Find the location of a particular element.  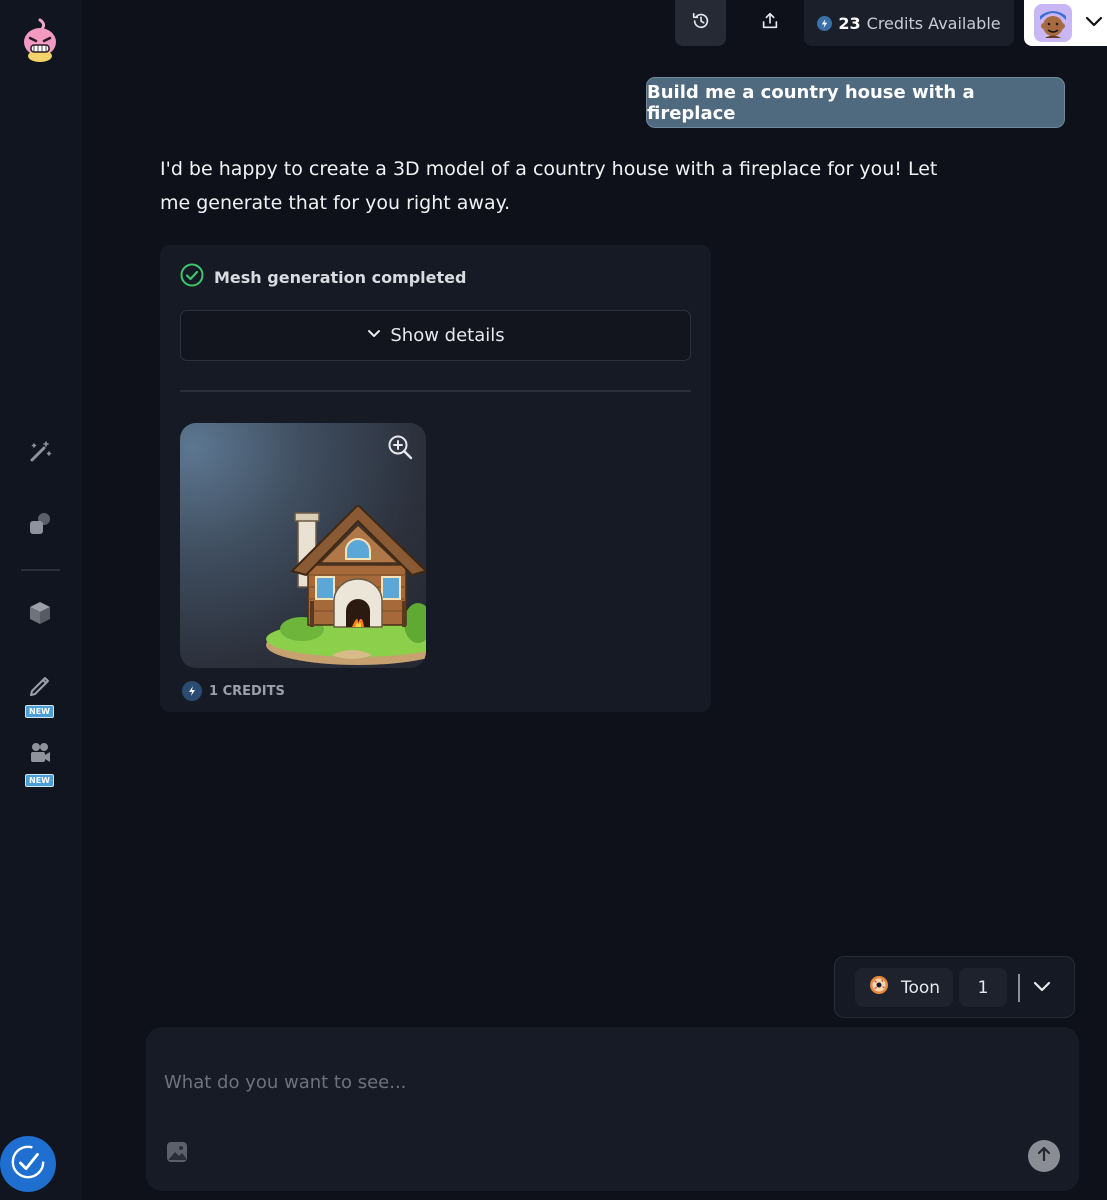

sidebar-divider is located at coordinates (40, 570).